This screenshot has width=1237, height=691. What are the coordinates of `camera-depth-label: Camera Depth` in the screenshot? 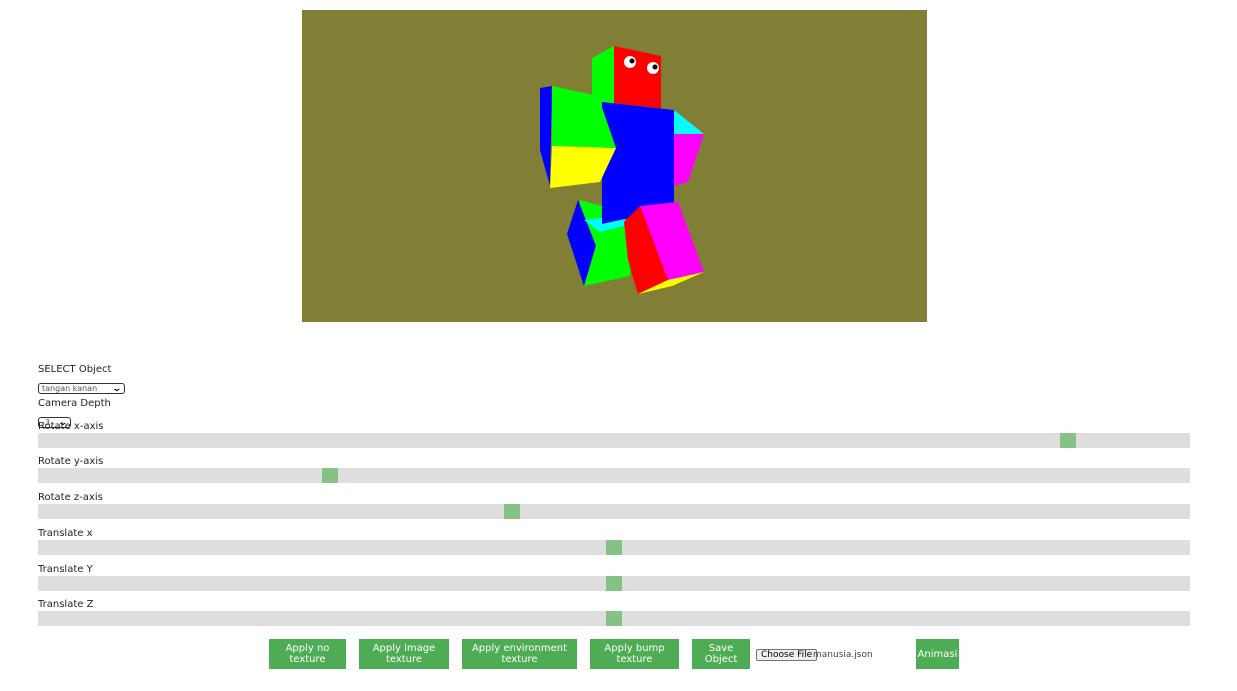 It's located at (74, 403).